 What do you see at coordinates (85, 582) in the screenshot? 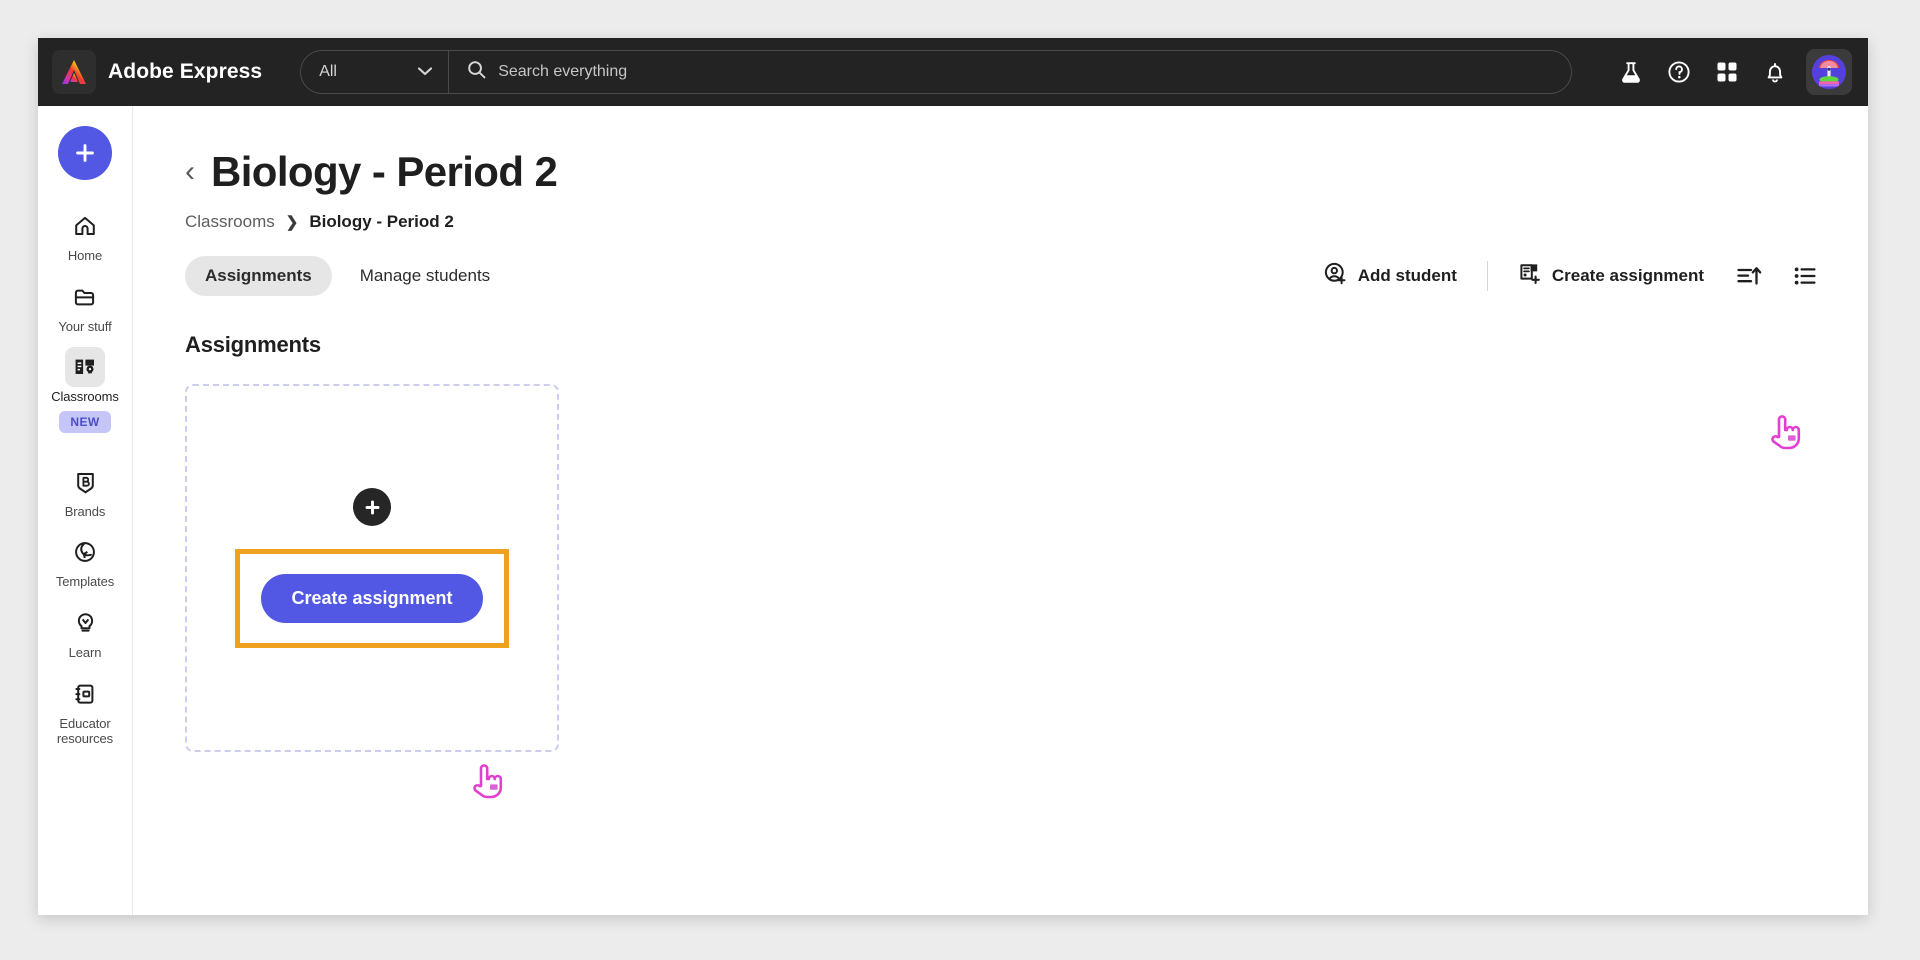
I see `sidebar-item-label: Templates` at bounding box center [85, 582].